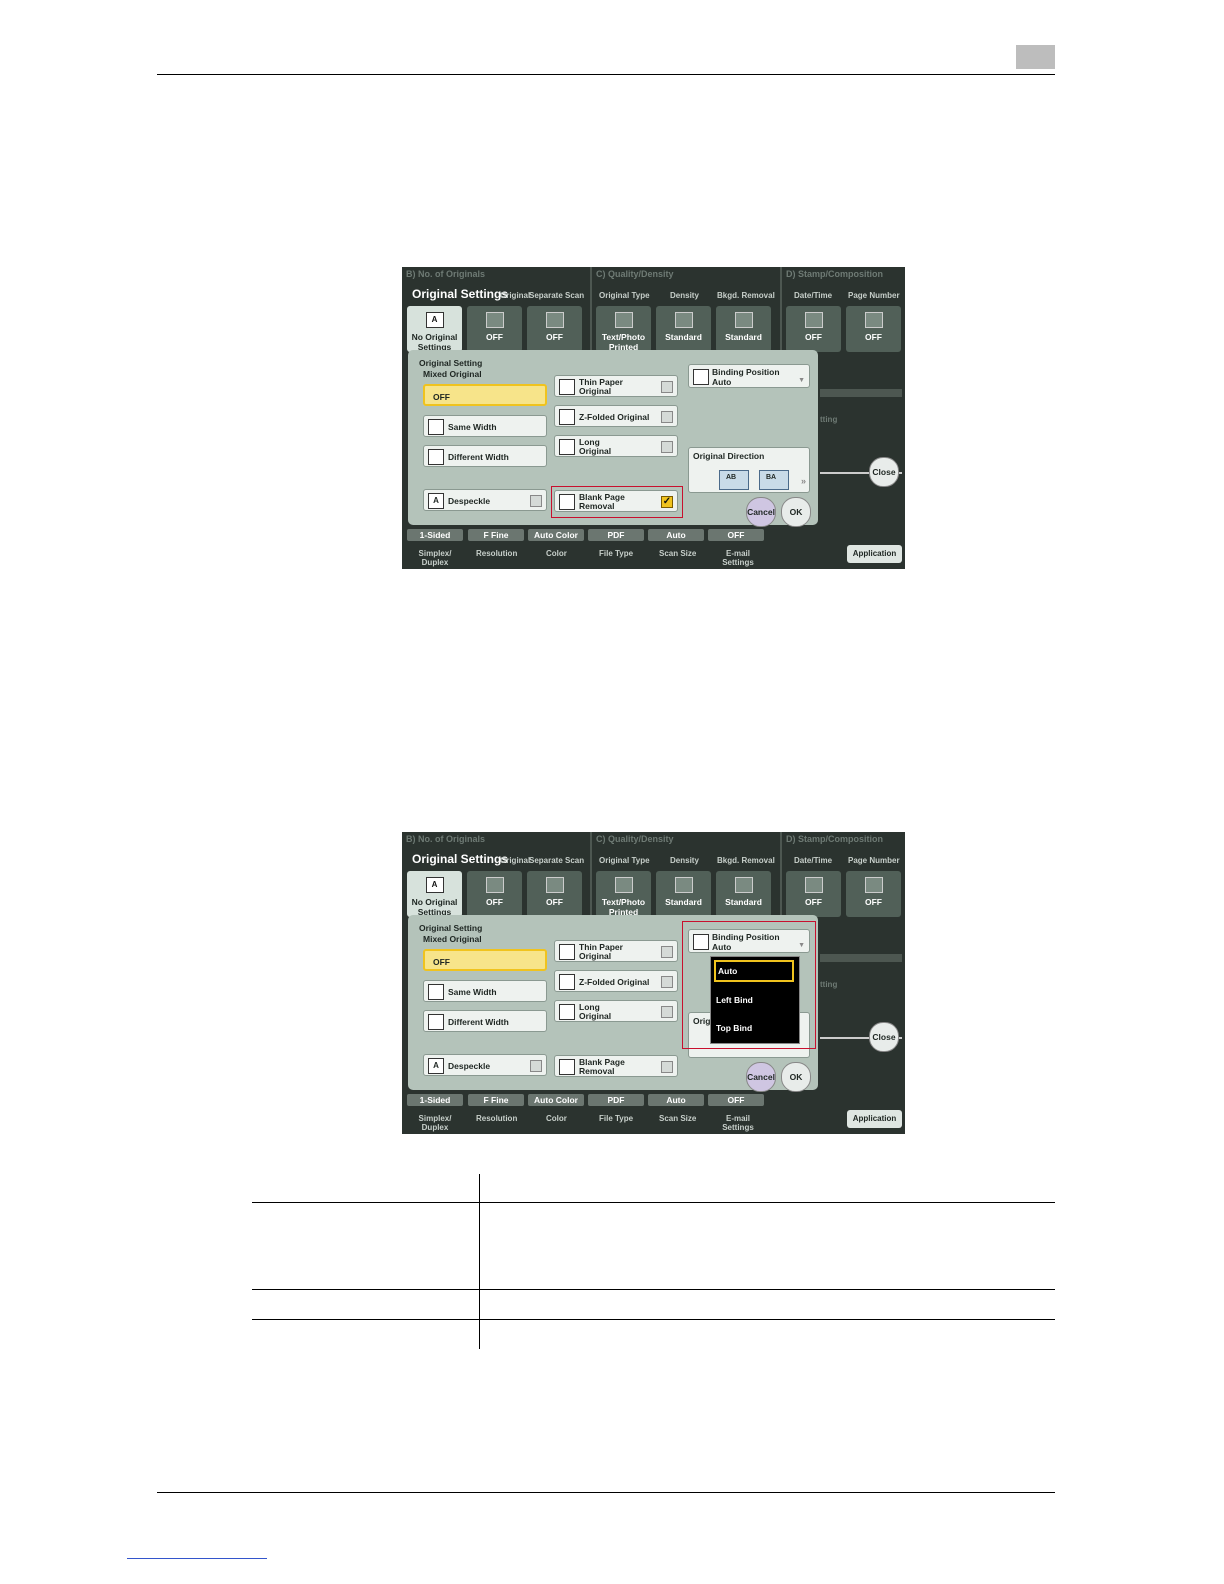  I want to click on despeckle-icon: A, so click(436, 501).